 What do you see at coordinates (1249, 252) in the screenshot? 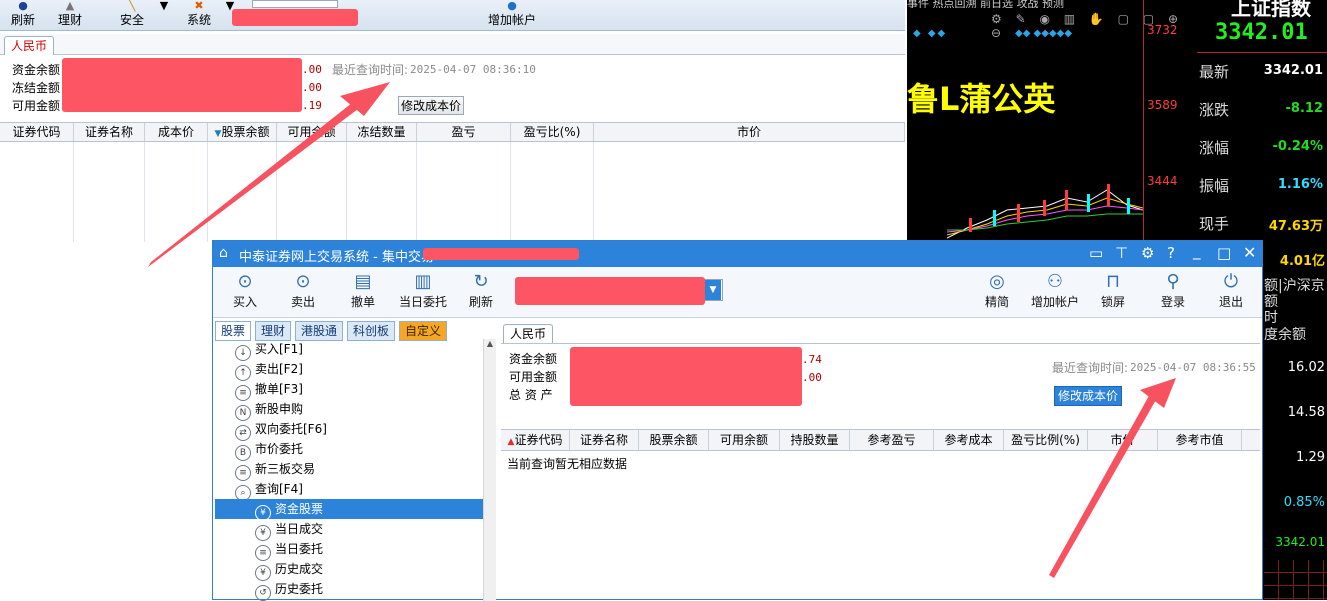
I see `close-icon: ✕` at bounding box center [1249, 252].